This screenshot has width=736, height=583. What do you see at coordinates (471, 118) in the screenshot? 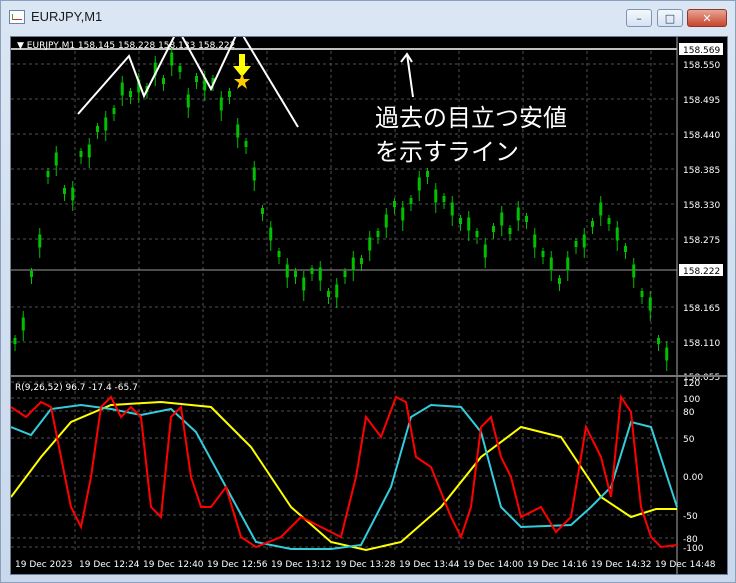
I see `annotation-line-1: 過去の目立つ安値` at bounding box center [471, 118].